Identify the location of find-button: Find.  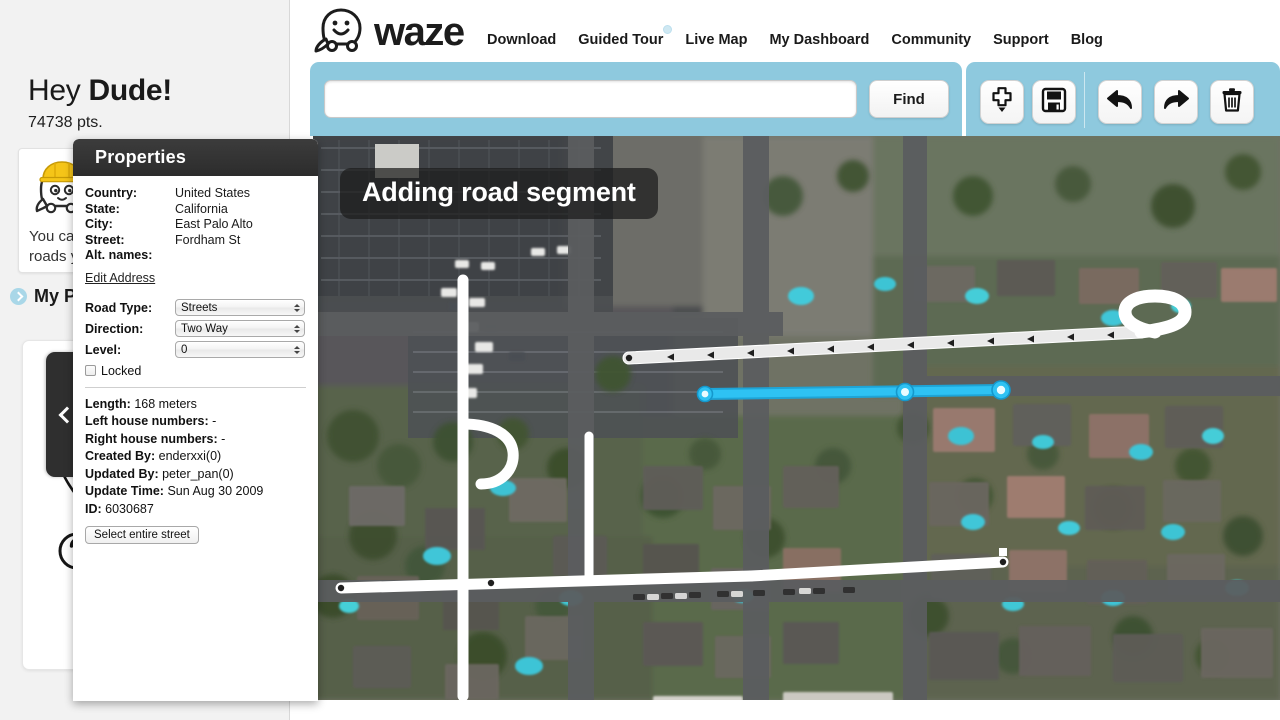
(909, 99).